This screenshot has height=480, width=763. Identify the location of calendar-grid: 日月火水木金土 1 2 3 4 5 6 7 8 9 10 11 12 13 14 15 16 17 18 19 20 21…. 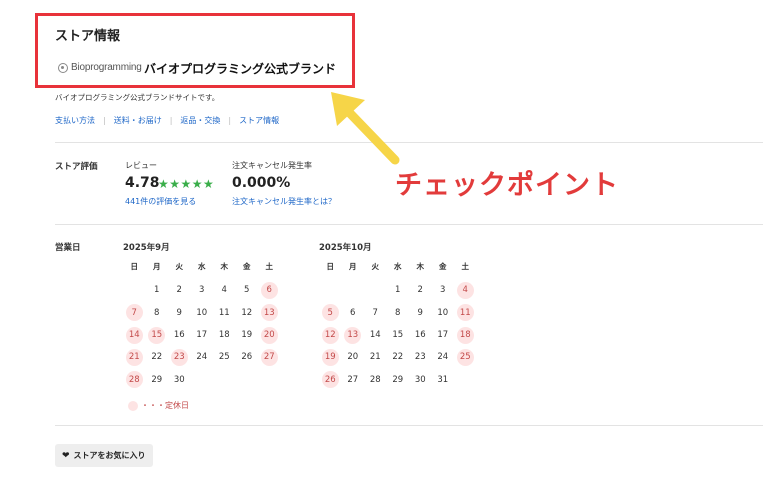
(399, 324).